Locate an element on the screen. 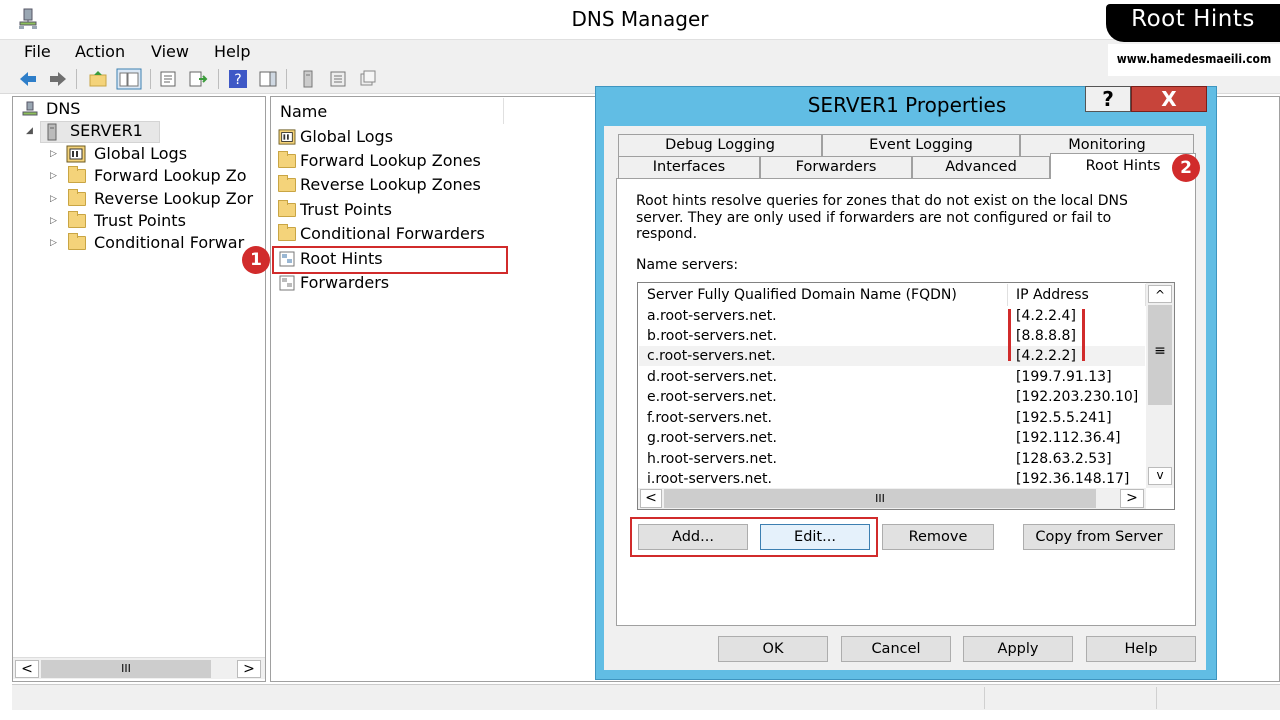  name-server-row: f.root-servers.net. [192.5.5.241] is located at coordinates (892, 418).